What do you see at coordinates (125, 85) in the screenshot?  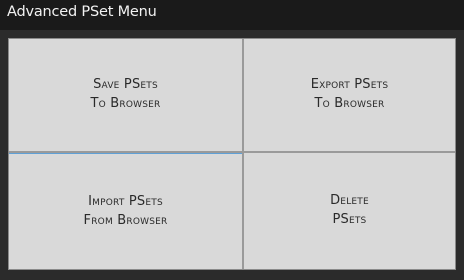 I see `button-label-line1: Save PSets` at bounding box center [125, 85].